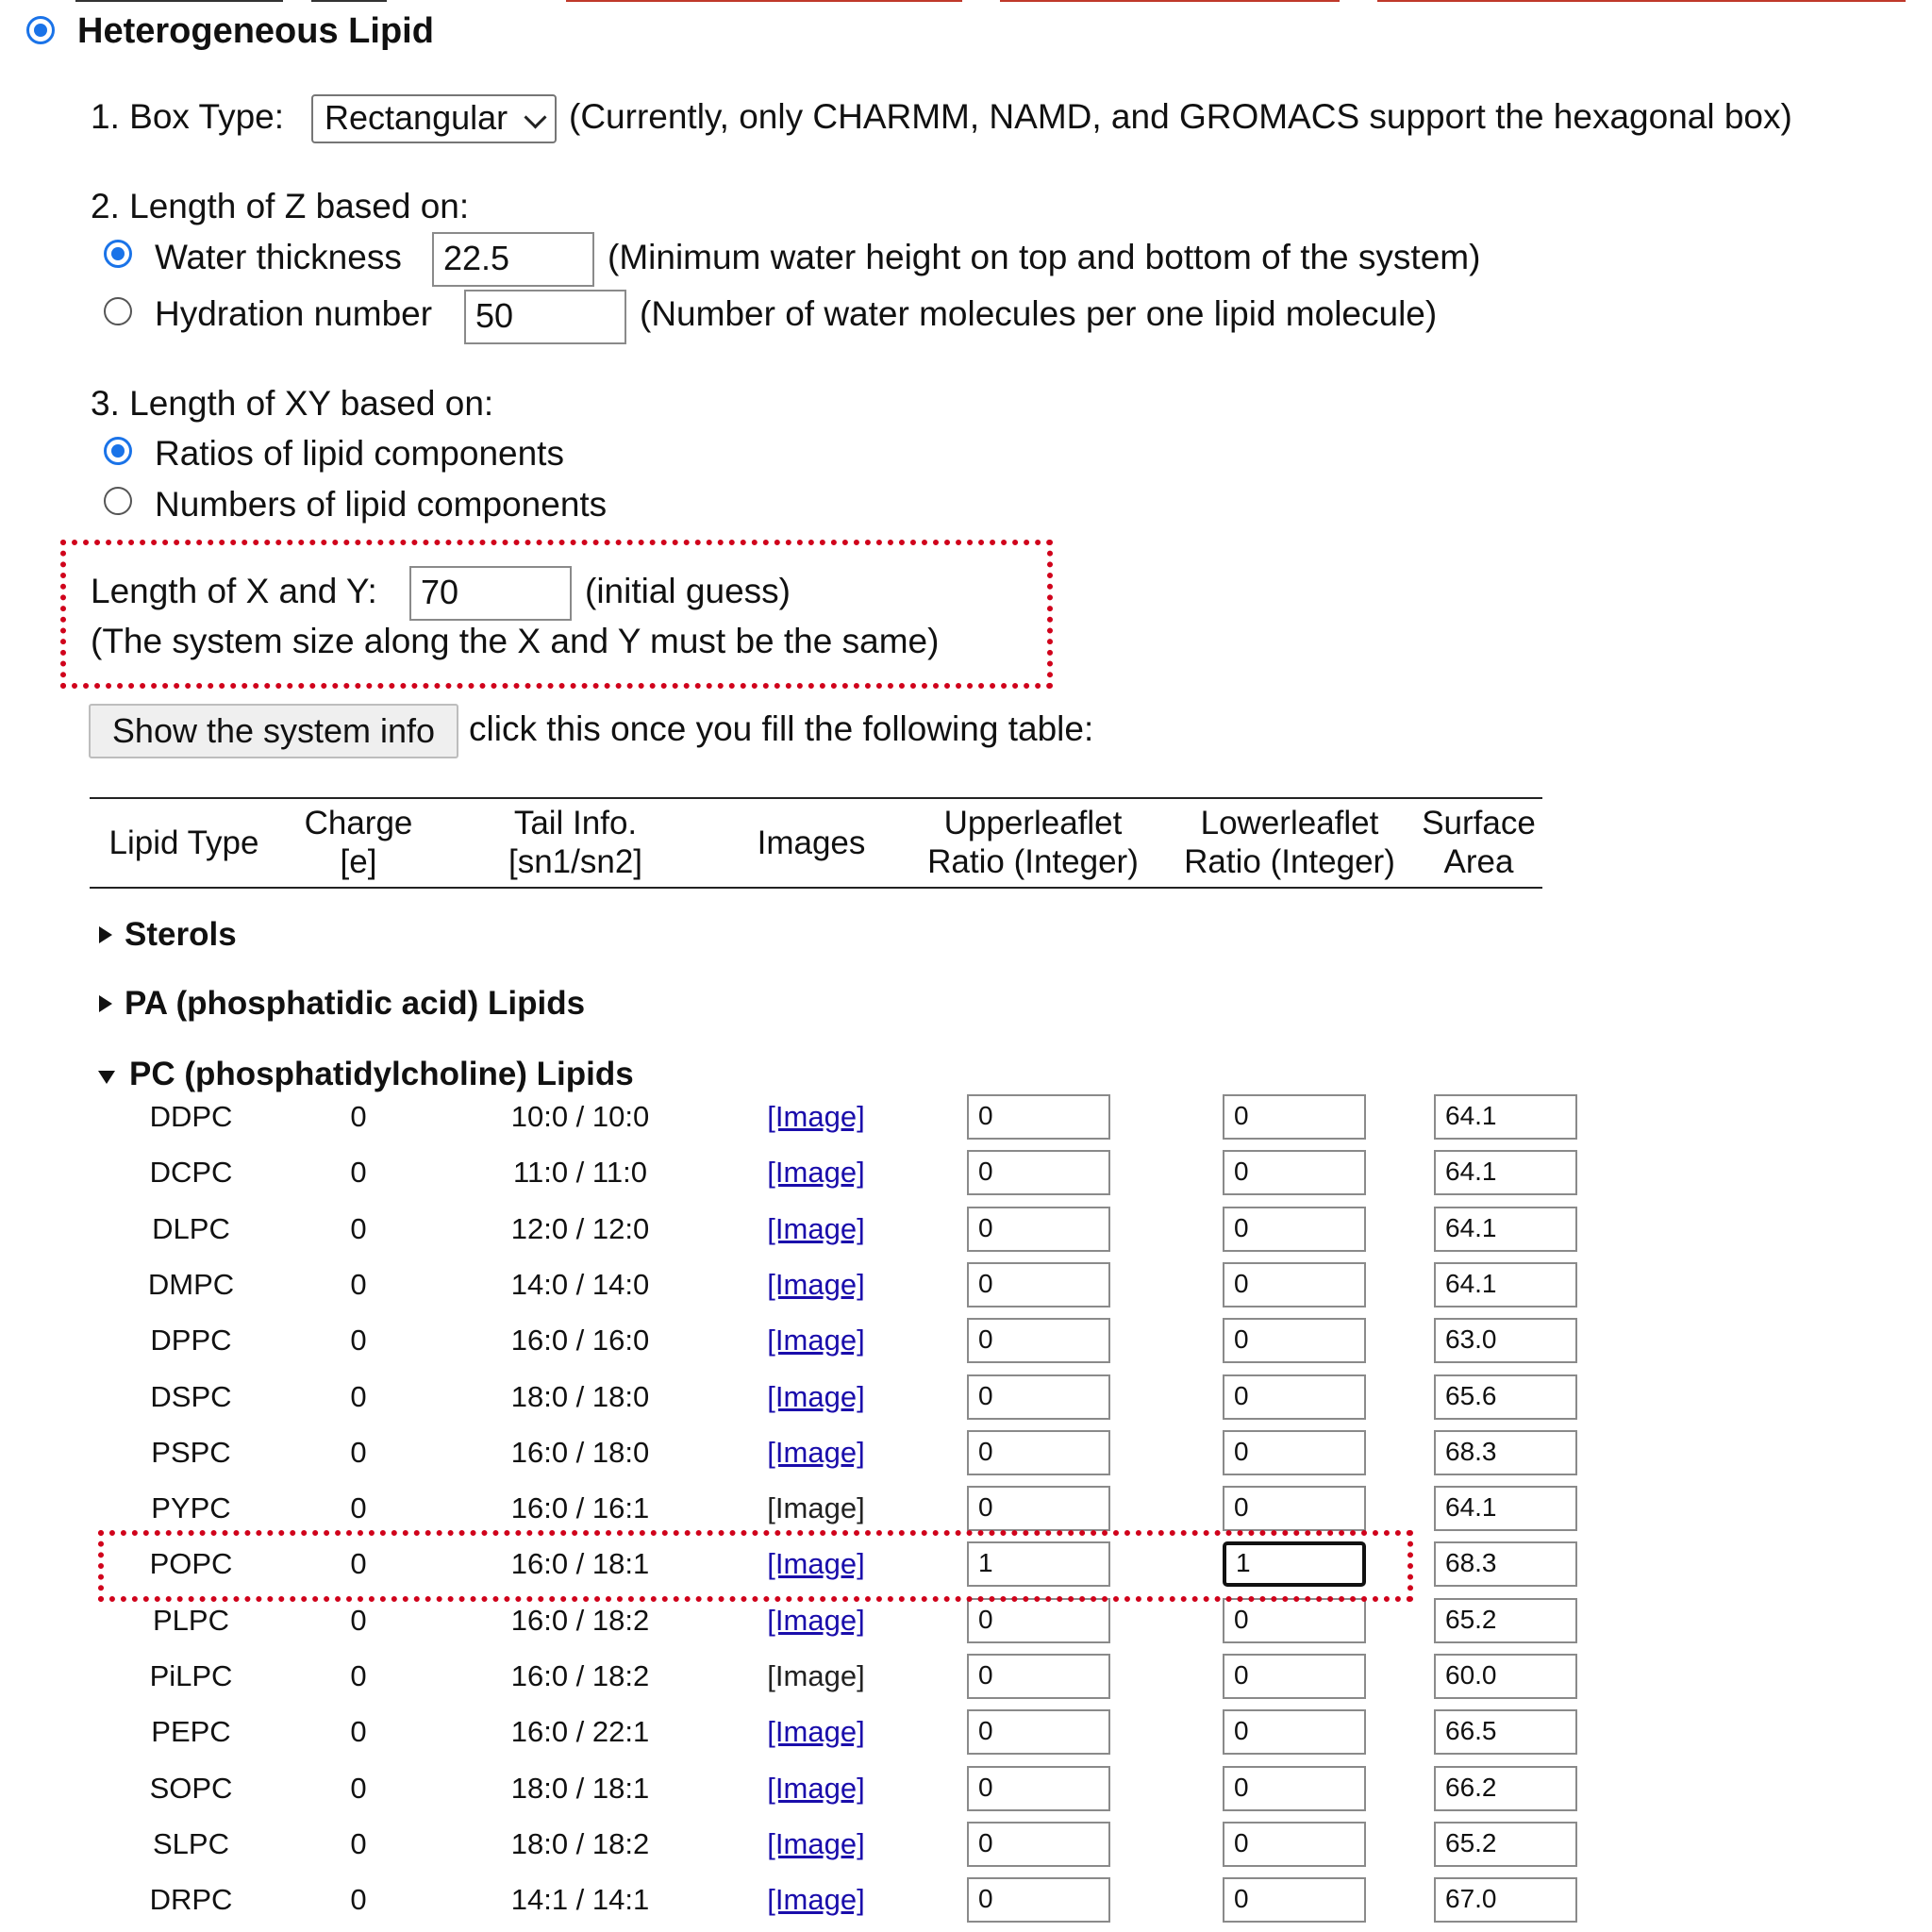 The image size is (1932, 1932). I want to click on row-lipid-name: DSPC, so click(191, 1397).